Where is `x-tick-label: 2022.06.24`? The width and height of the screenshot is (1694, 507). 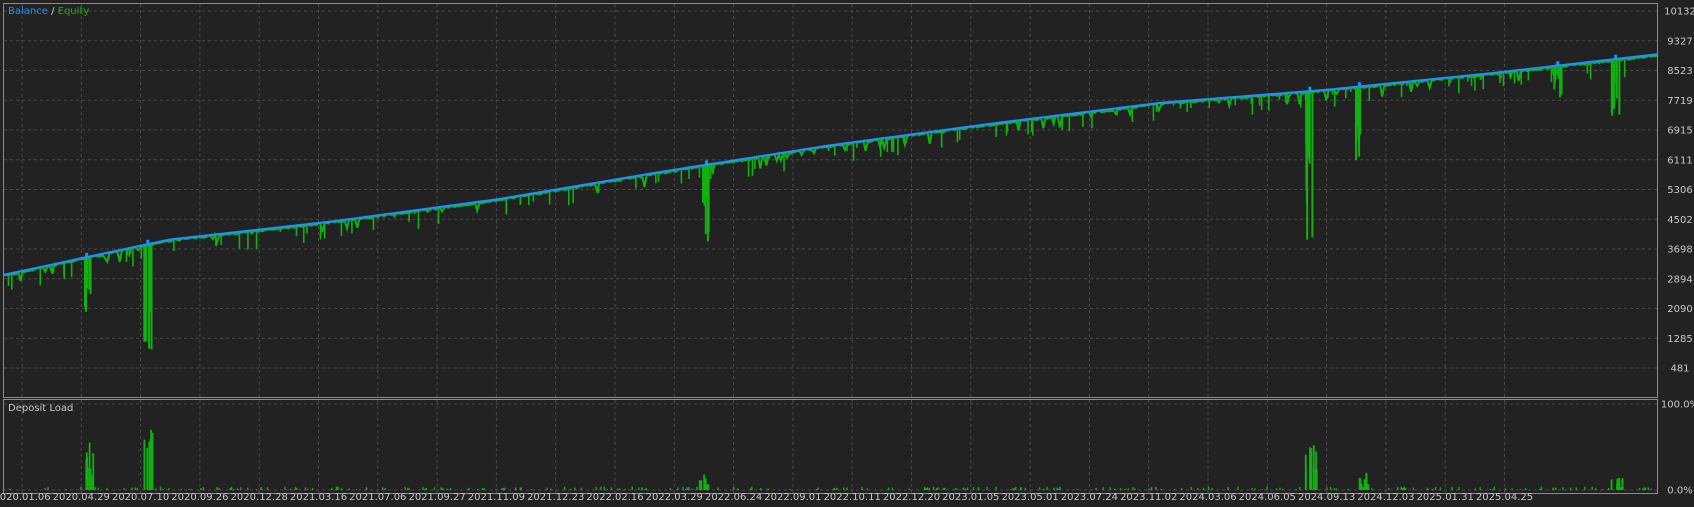 x-tick-label: 2022.06.24 is located at coordinates (733, 497).